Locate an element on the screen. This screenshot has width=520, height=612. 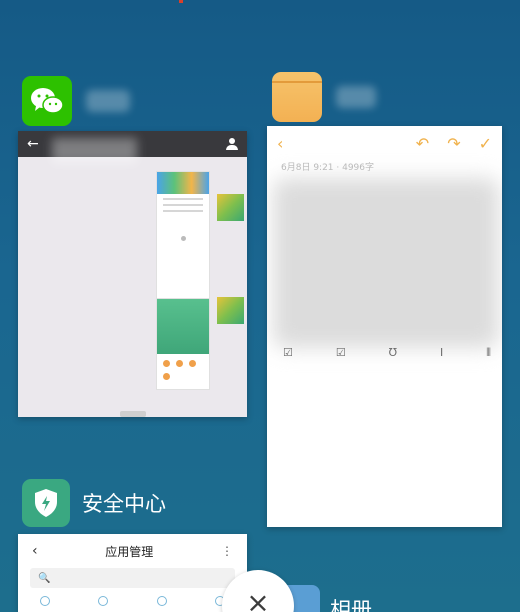
security-center-recent-card: ‹ 应用管理 ⋮ 🔍 is located at coordinates (132, 573).